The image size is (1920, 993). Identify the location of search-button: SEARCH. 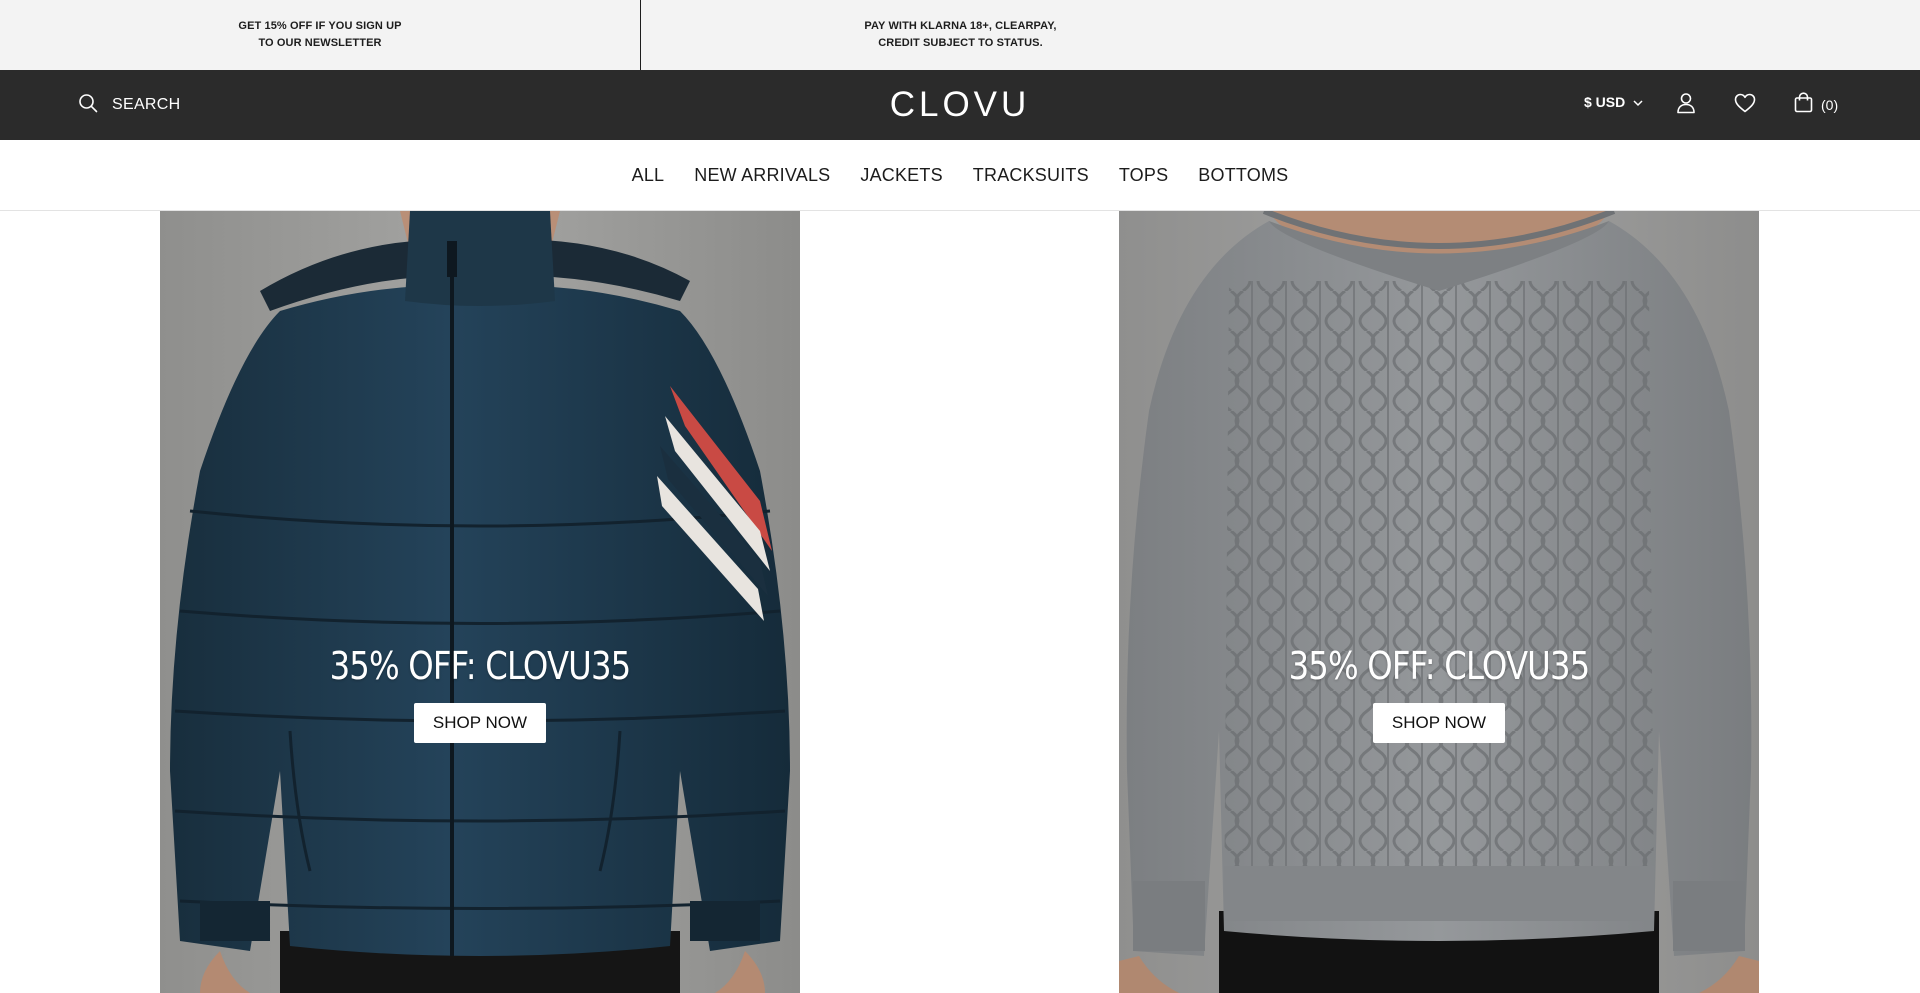
(129, 105).